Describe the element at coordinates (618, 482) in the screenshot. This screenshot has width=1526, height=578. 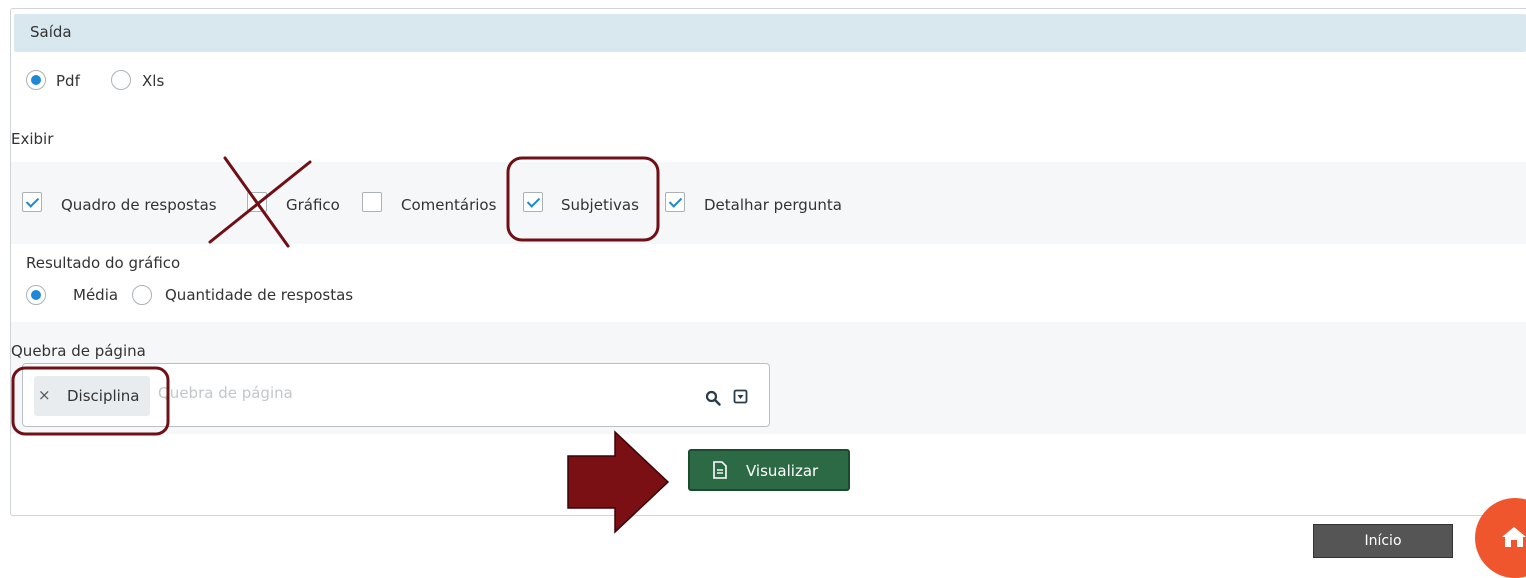
I see `arrow-annotation` at that location.